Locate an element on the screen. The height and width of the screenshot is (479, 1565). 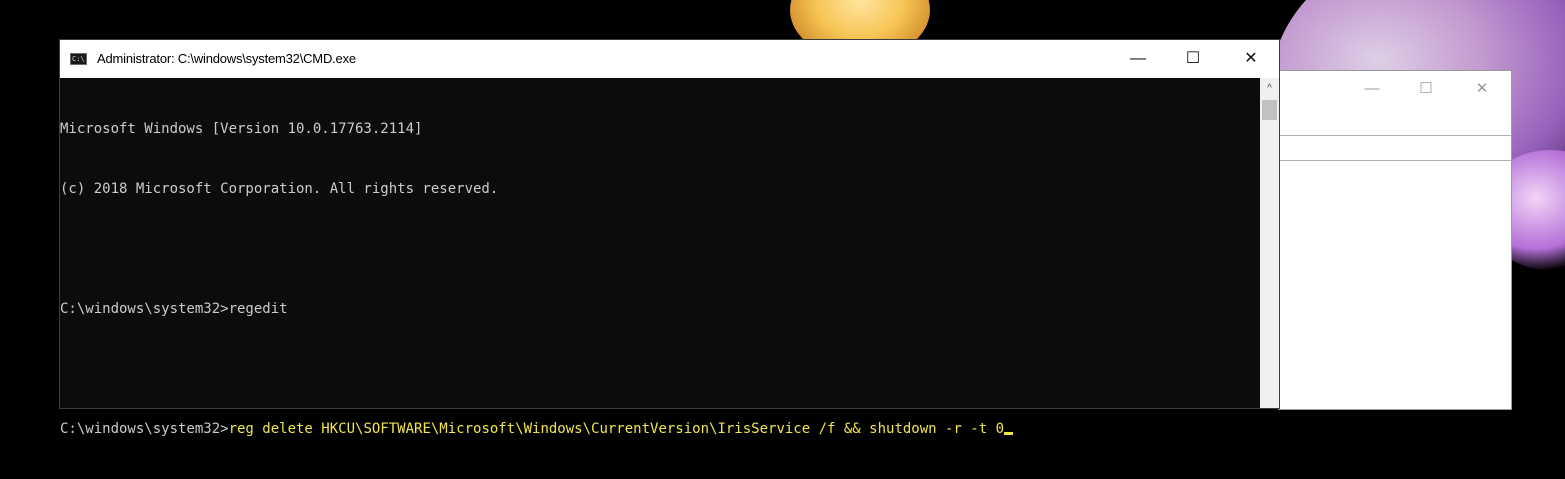
scroll-up-arrow-icon: ^ is located at coordinates (1269, 88).